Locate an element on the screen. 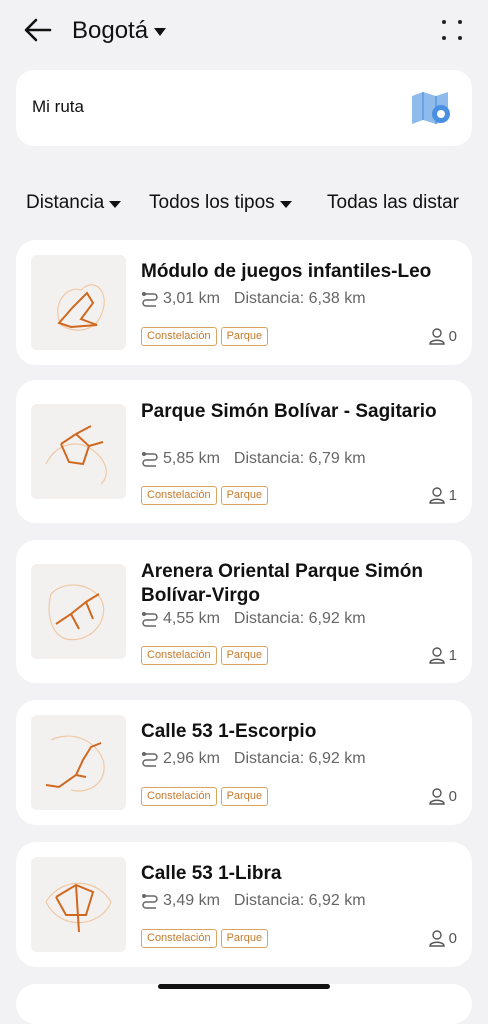  route-length: 2,96 km is located at coordinates (191, 758).